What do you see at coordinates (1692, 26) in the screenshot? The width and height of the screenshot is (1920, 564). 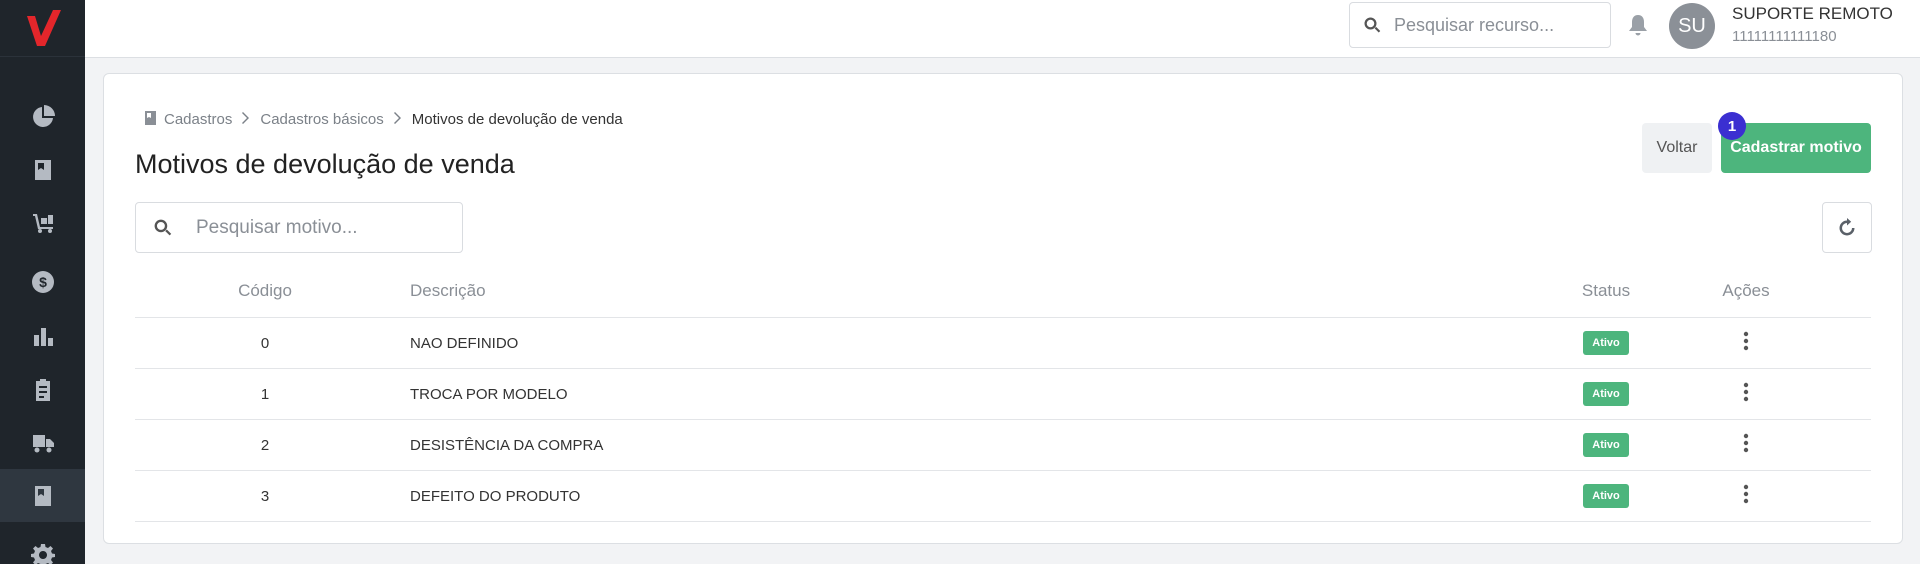 I see `avatar: SU` at bounding box center [1692, 26].